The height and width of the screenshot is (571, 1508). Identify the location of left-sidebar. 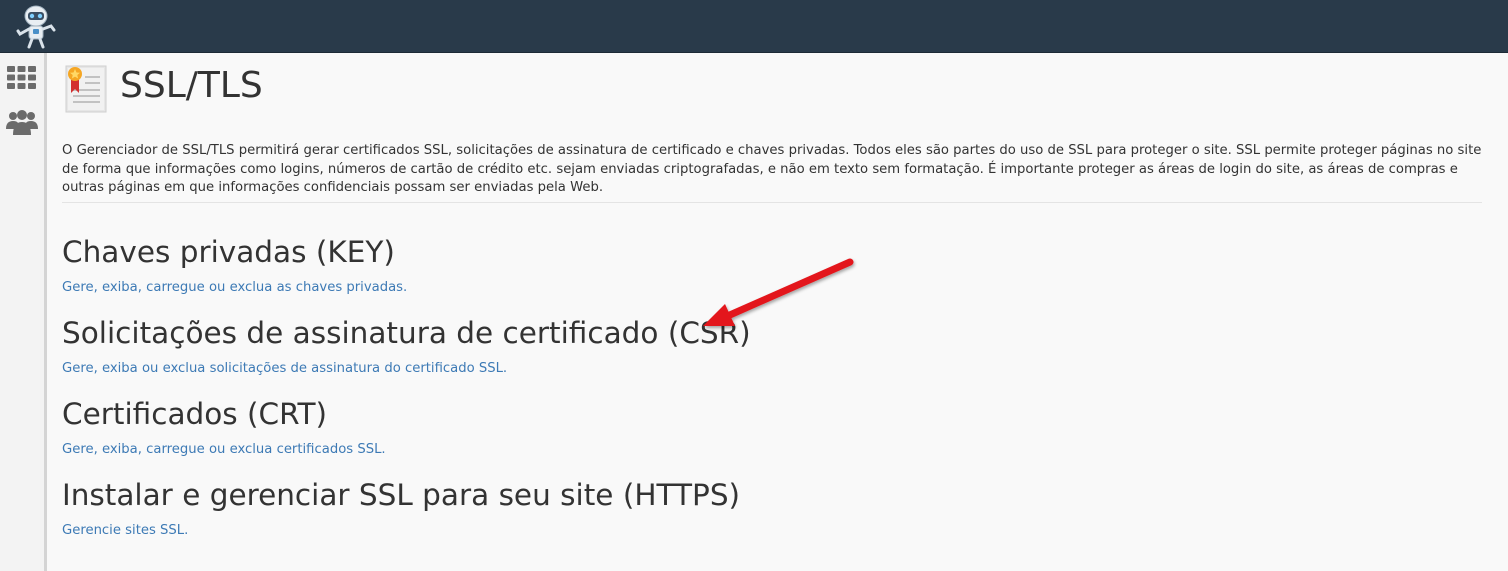
(23, 312).